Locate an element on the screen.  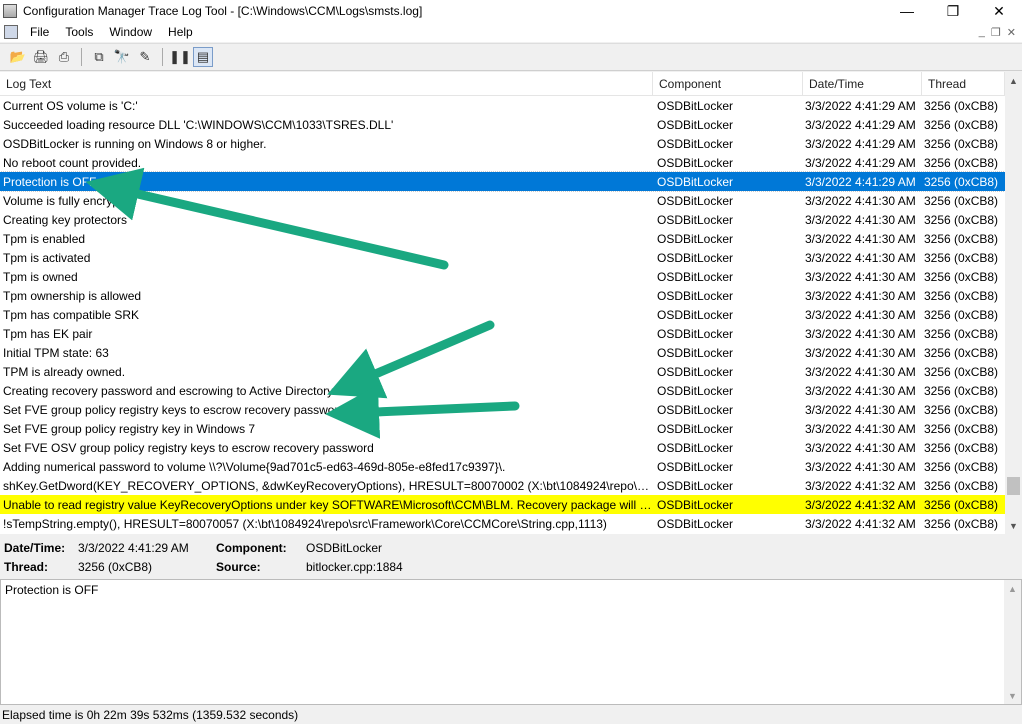
find-icon: 🔭 is located at coordinates (122, 57).